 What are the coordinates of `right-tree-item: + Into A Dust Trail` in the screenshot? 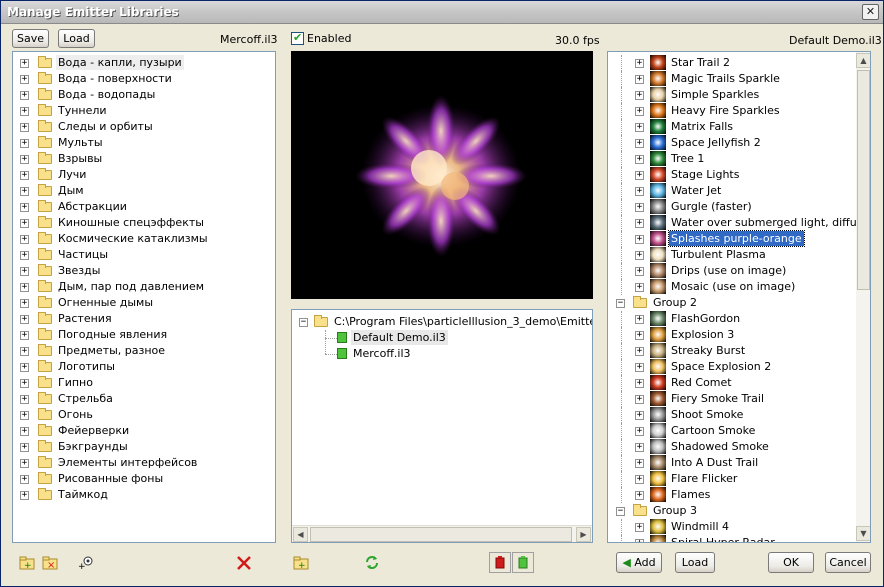 It's located at (732, 463).